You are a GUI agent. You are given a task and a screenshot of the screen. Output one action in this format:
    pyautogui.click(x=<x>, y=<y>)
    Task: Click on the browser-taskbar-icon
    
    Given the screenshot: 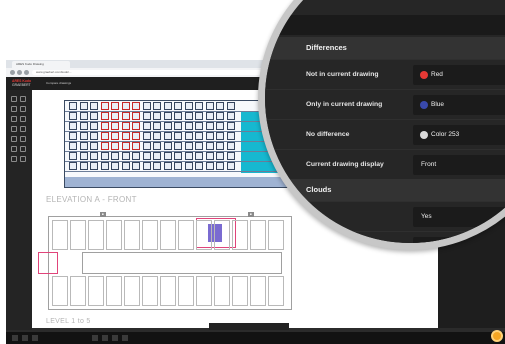 What is the action you would take?
    pyautogui.click(x=95, y=338)
    